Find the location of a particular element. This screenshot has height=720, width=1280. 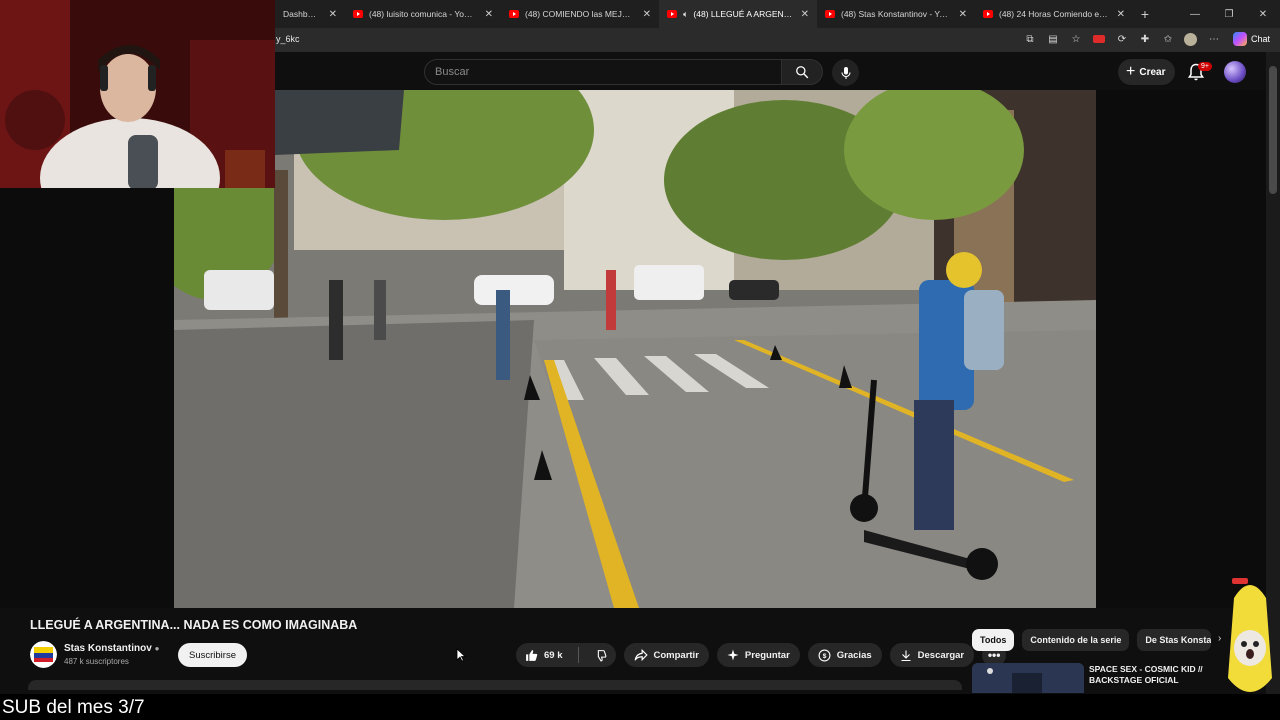

search-icon is located at coordinates (802, 72).